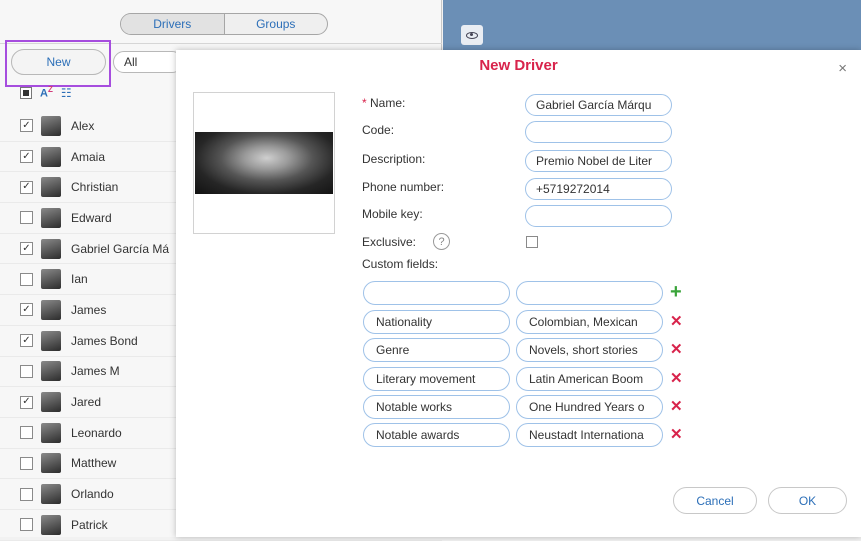  What do you see at coordinates (79, 279) in the screenshot?
I see `driver-name: Ian` at bounding box center [79, 279].